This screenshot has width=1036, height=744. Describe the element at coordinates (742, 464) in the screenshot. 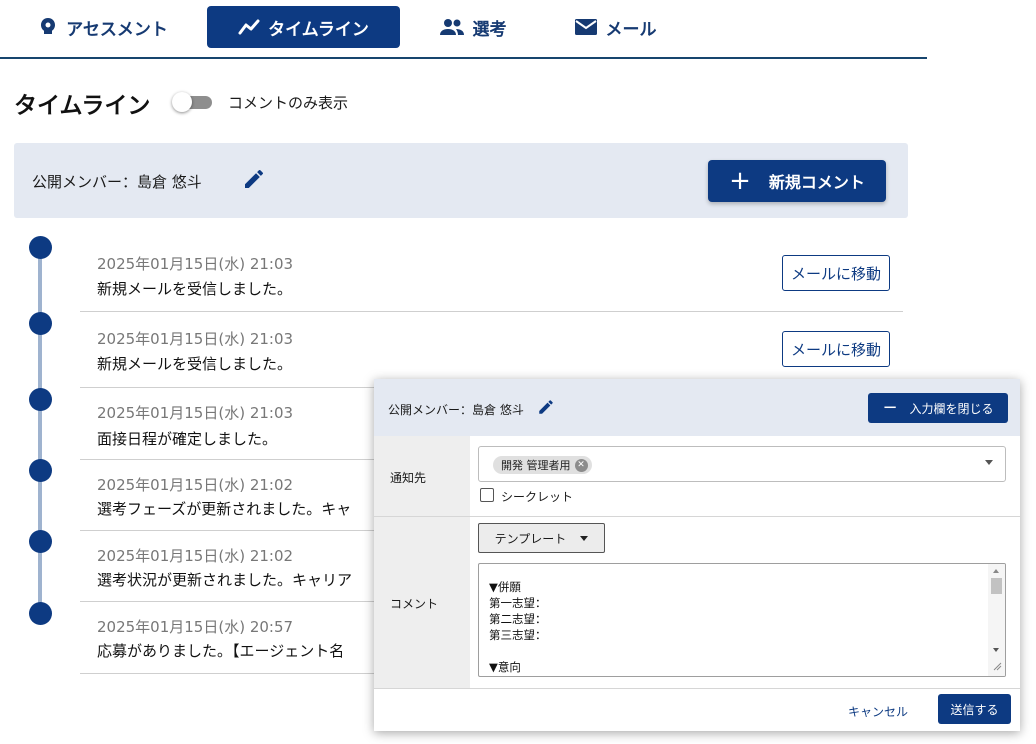

I see `notify-recipient-select: 開発 管理者用 ✕` at that location.